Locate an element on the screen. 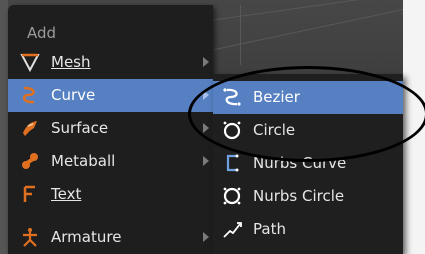  menu-item-label: Text is located at coordinates (66, 194).